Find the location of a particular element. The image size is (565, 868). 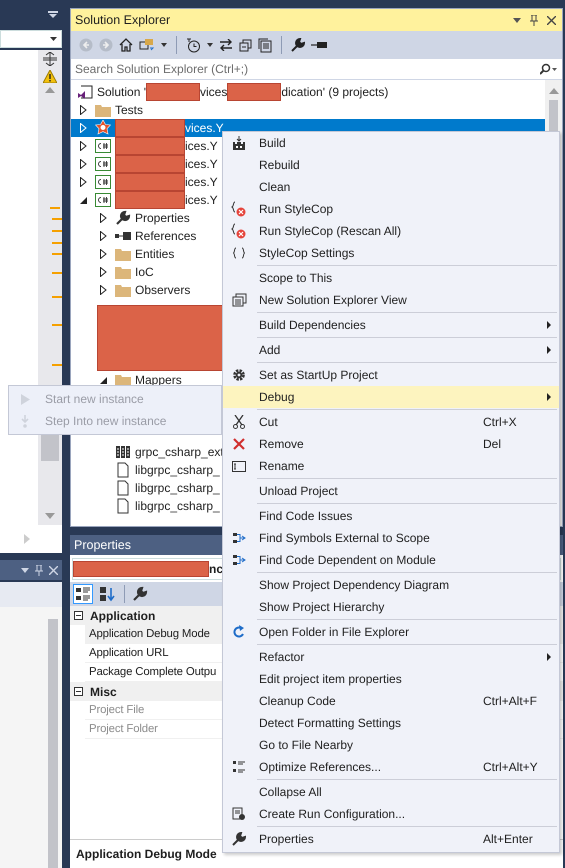

shortcut-label: Del is located at coordinates (492, 444).